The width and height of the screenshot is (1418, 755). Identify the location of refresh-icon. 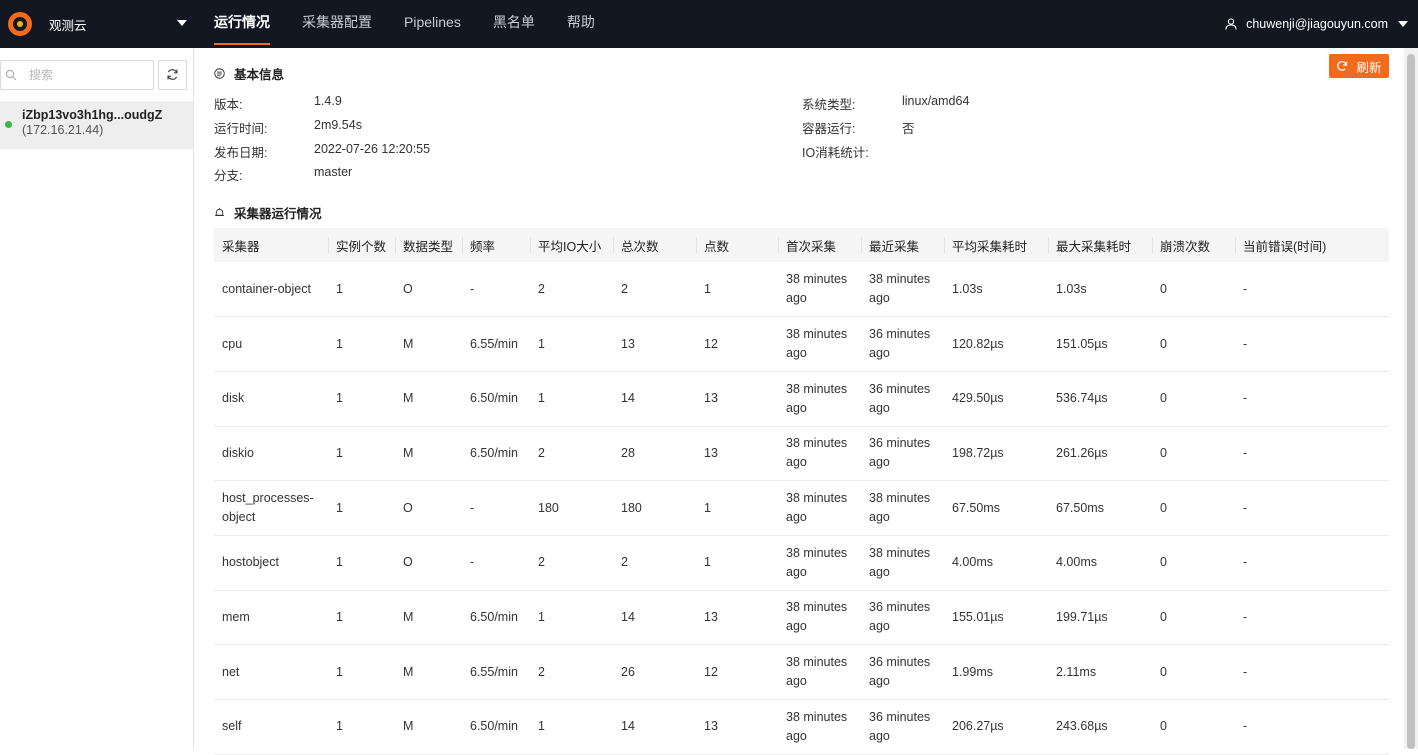
(1342, 66).